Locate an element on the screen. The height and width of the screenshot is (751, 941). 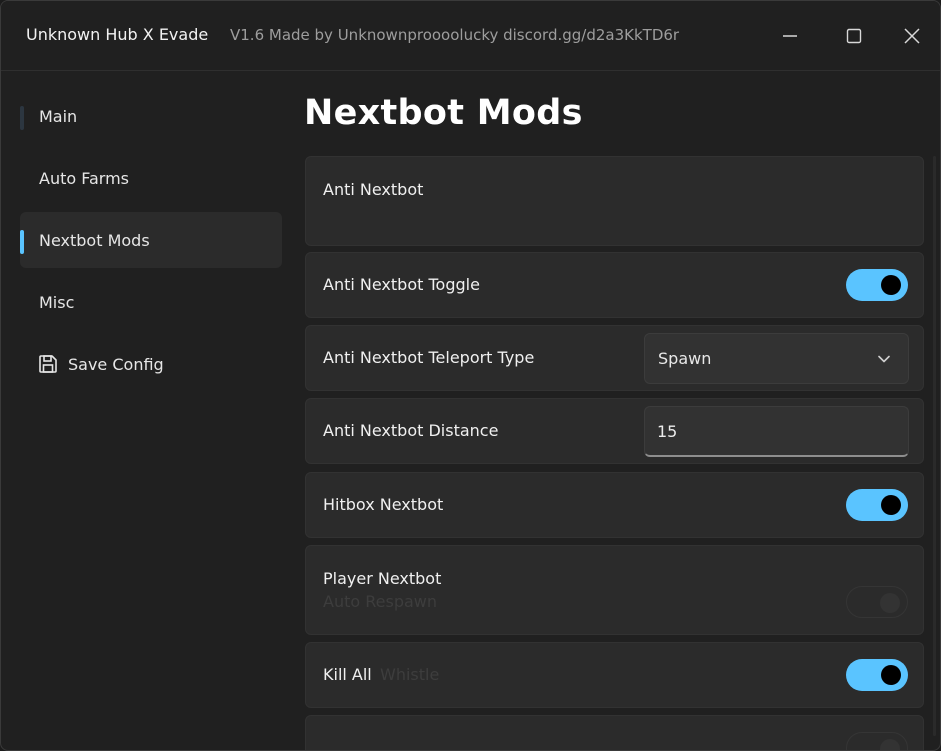
hitbox-nextbot-toggle is located at coordinates (877, 505).